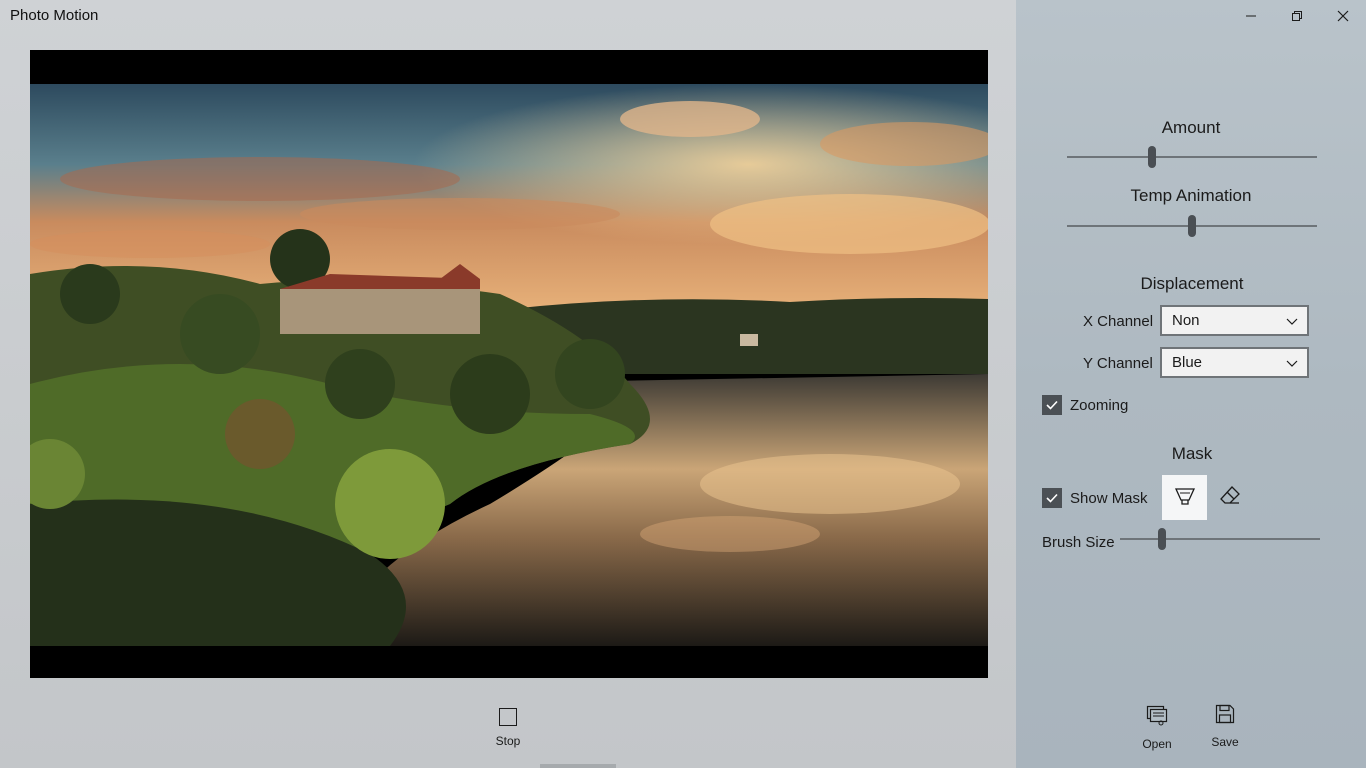 This screenshot has width=1366, height=768. I want to click on amount-label: Amount, so click(1191, 127).